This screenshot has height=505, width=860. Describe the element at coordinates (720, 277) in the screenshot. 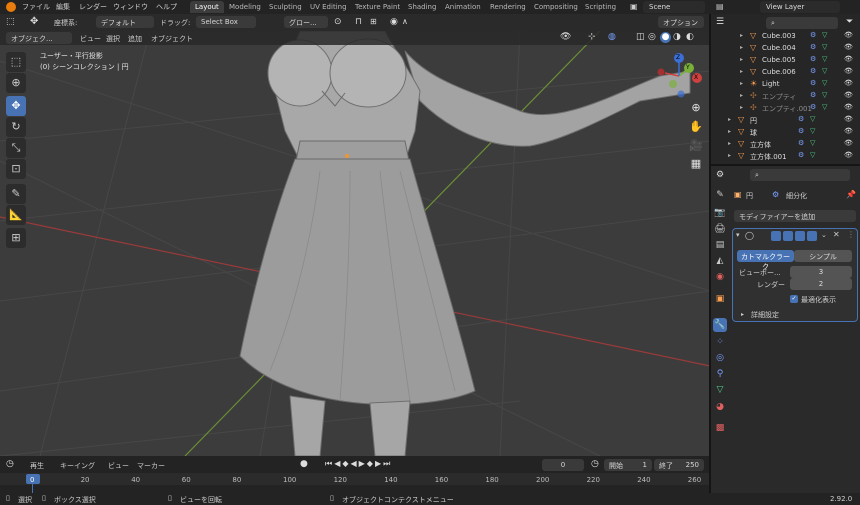

I see `world-tab-icon: ◉` at that location.